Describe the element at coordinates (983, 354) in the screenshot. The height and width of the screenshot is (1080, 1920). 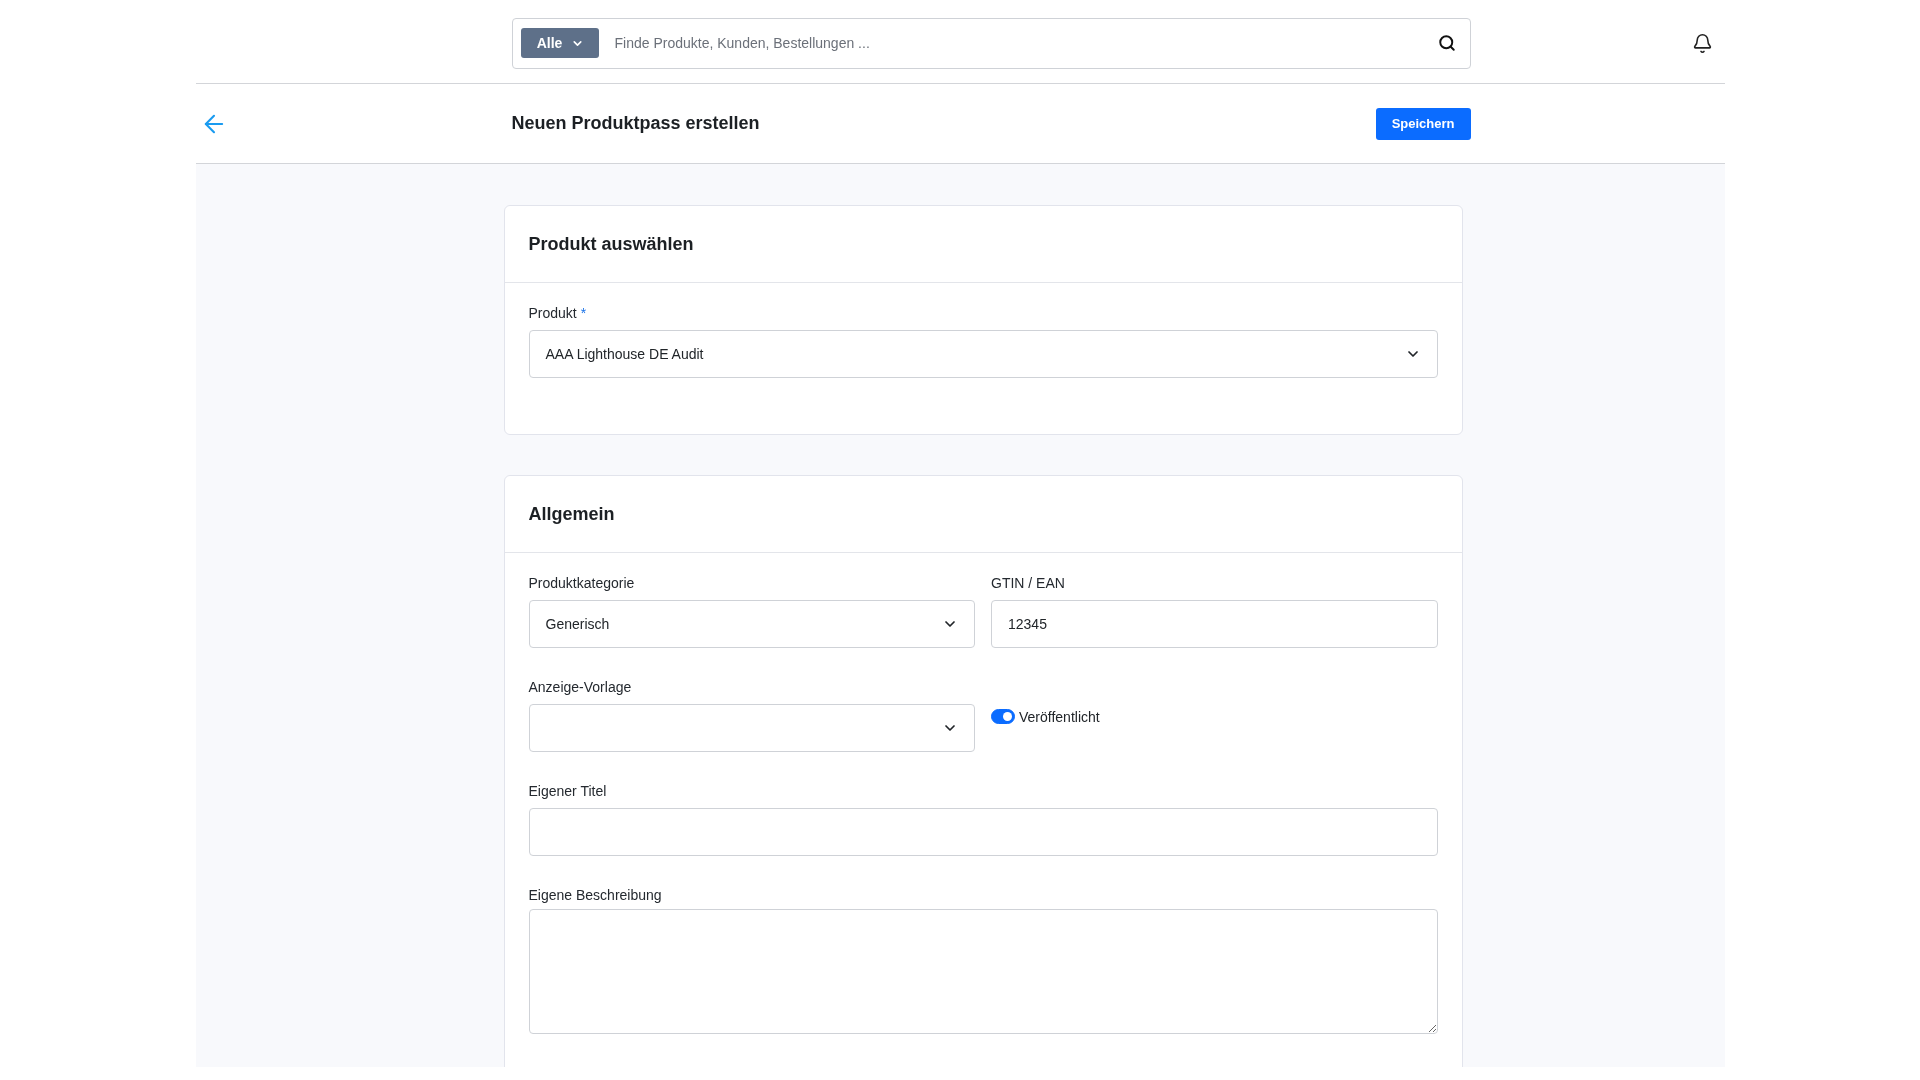
I see `select-field: AAA Lighthouse DE Audit` at that location.